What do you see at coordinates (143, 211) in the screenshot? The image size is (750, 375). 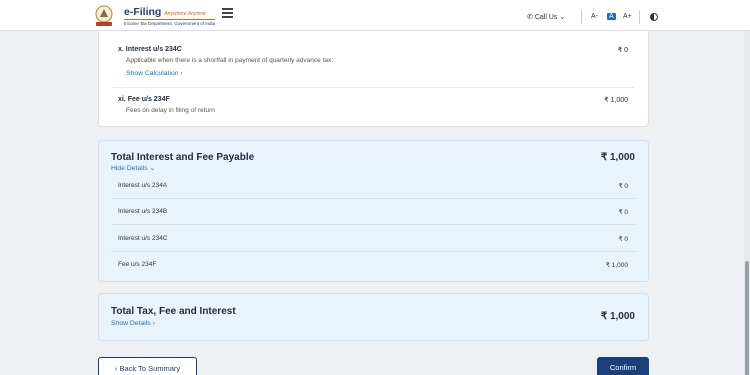 I see `breakdown-label: Interest u/s 234B` at bounding box center [143, 211].